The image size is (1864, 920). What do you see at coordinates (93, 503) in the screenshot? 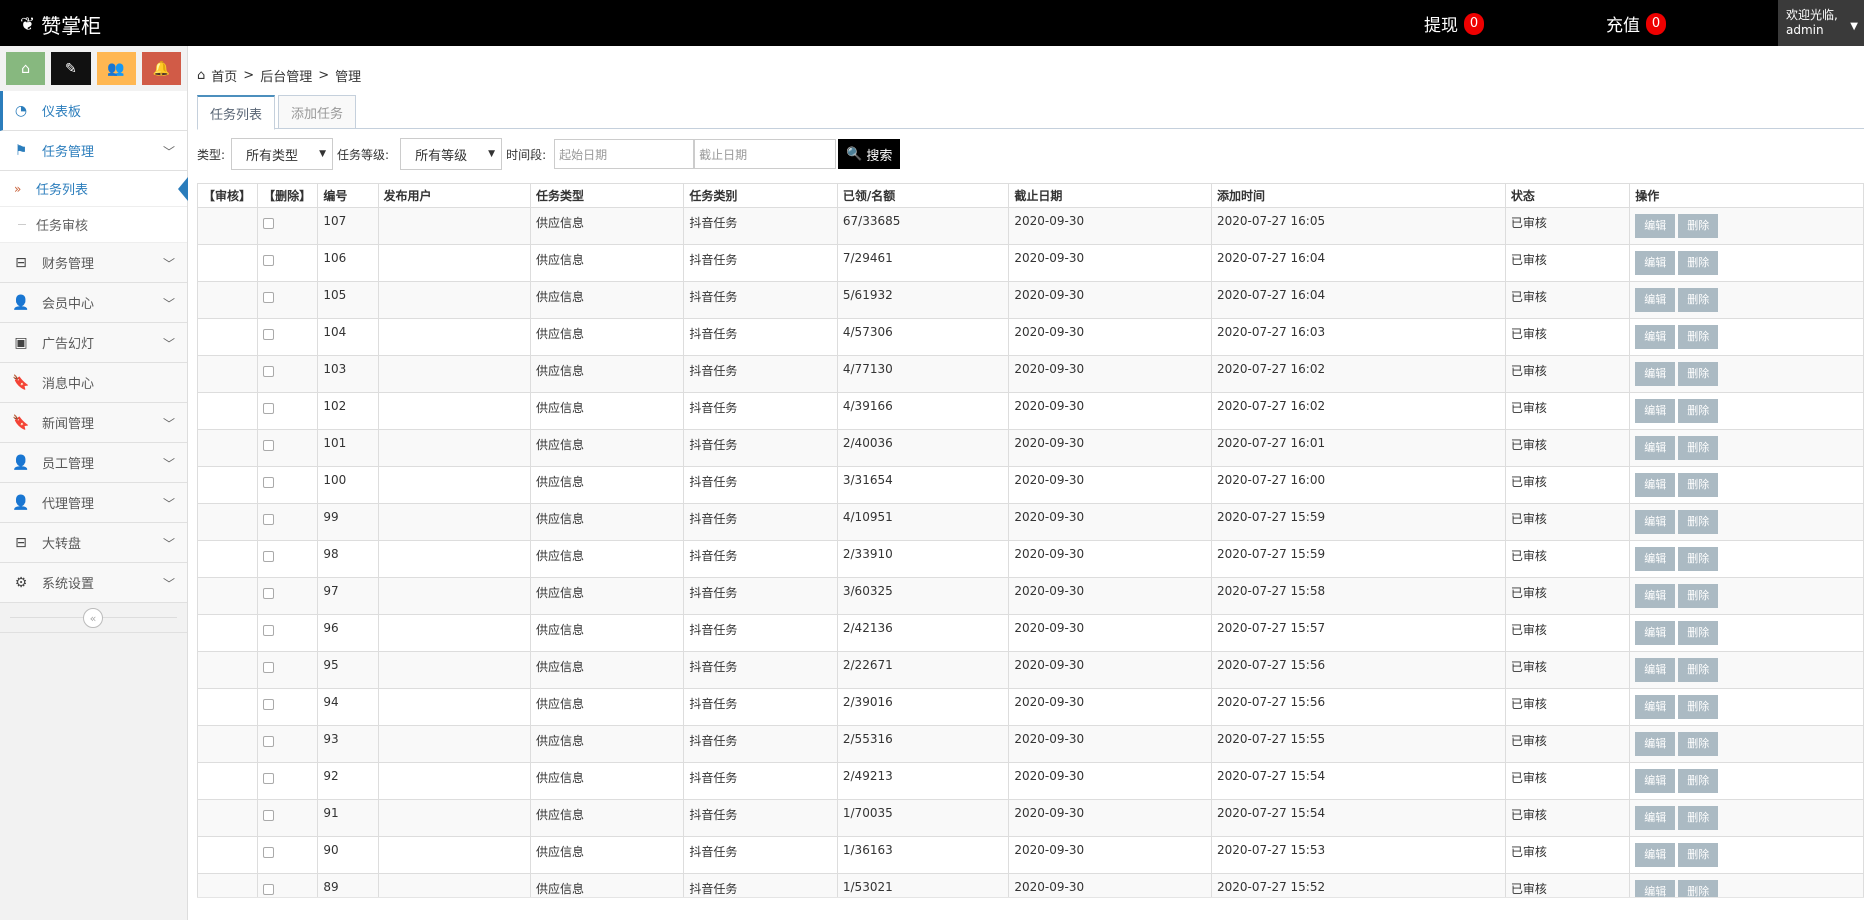
I see `sidebar-item-agents: 👤 代理管理 ﹀` at bounding box center [93, 503].